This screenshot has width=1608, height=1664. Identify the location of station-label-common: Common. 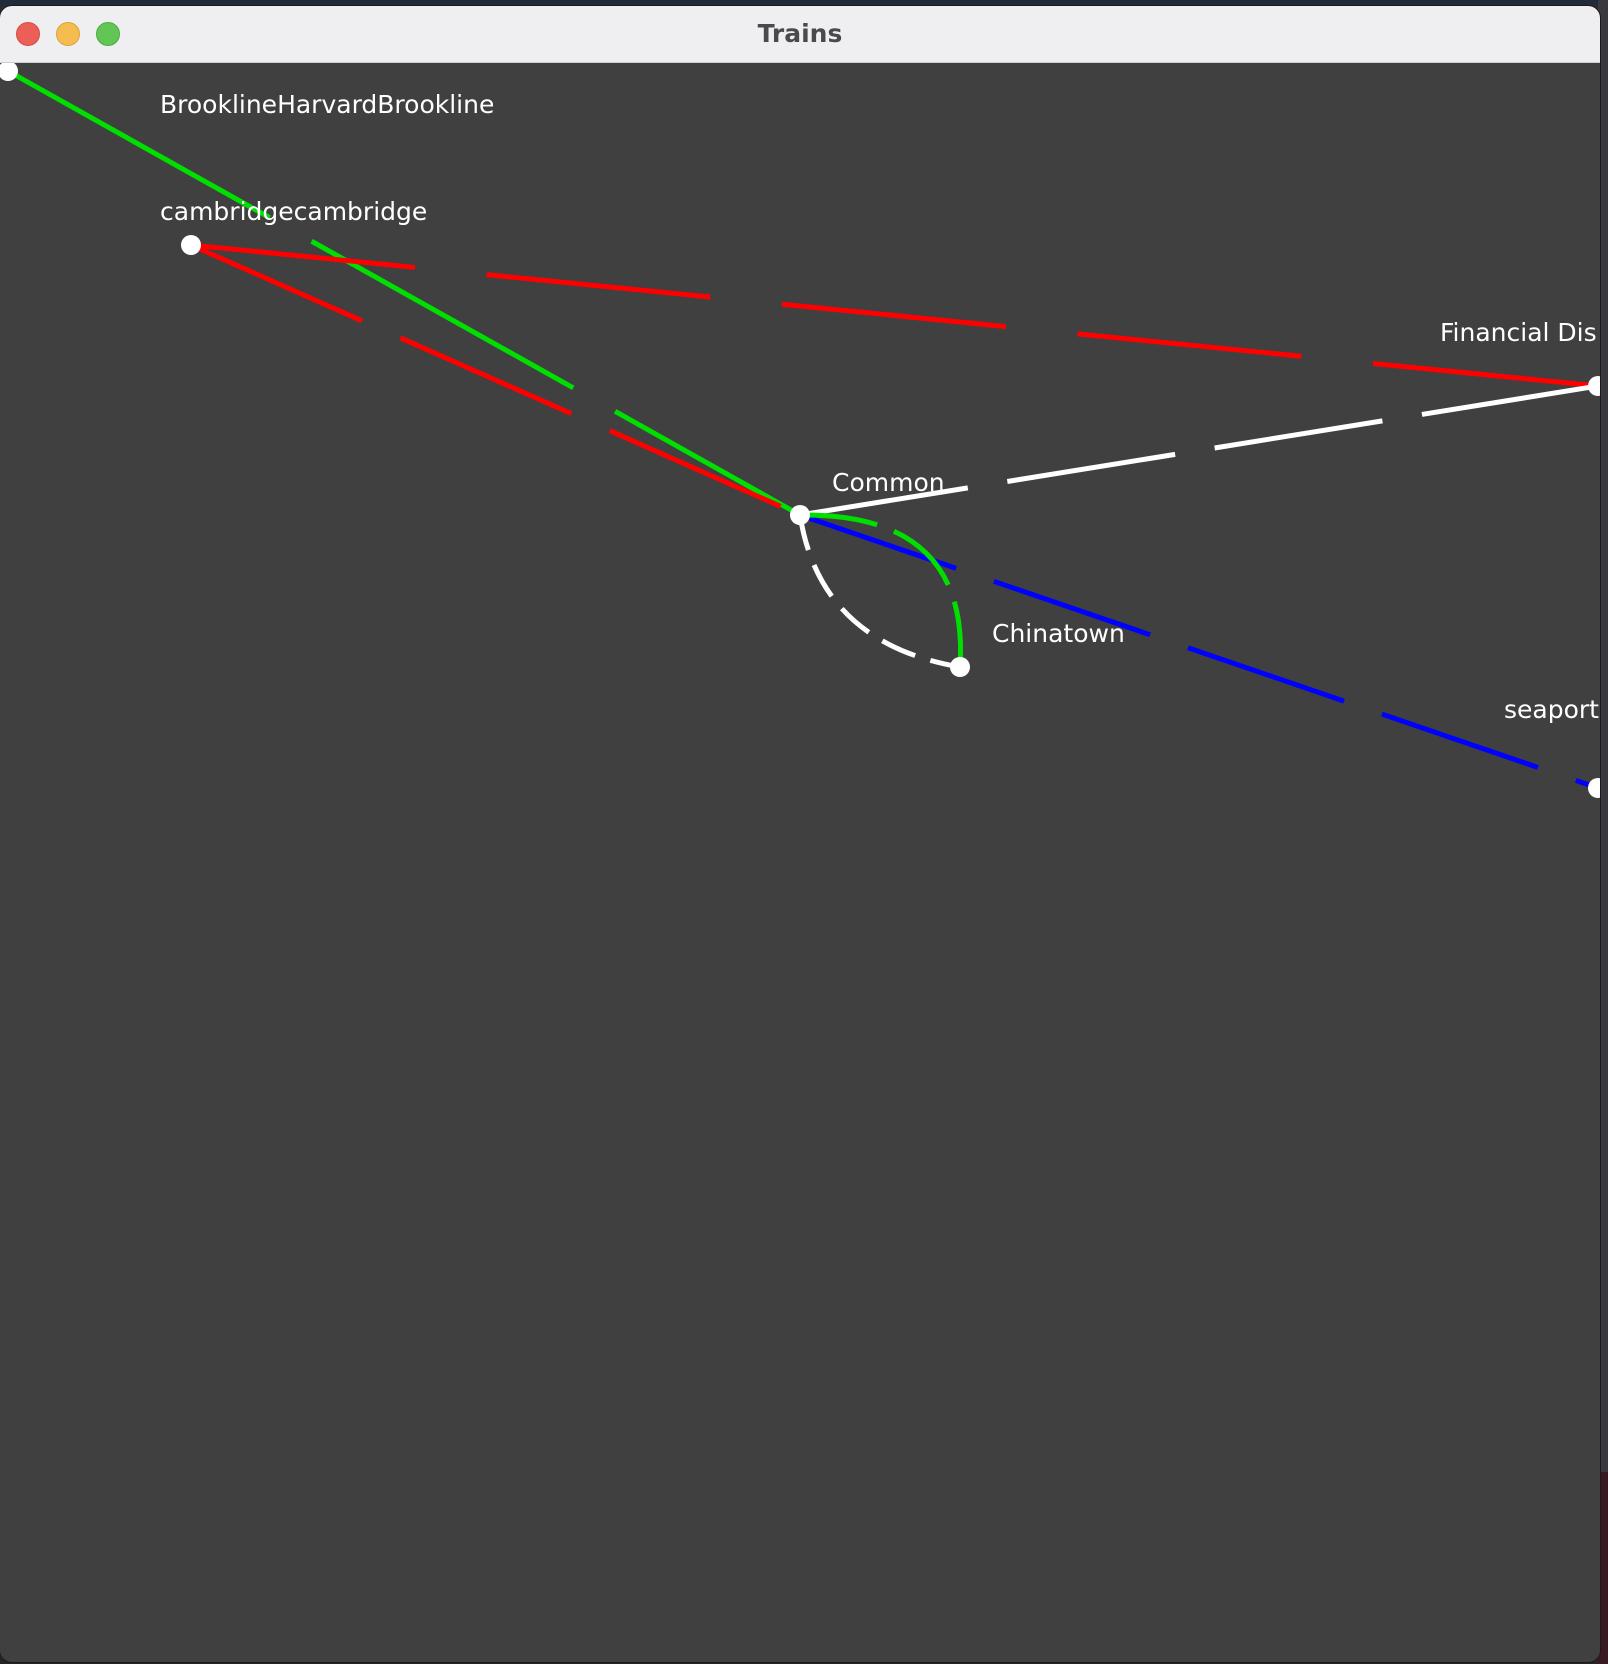
(888, 482).